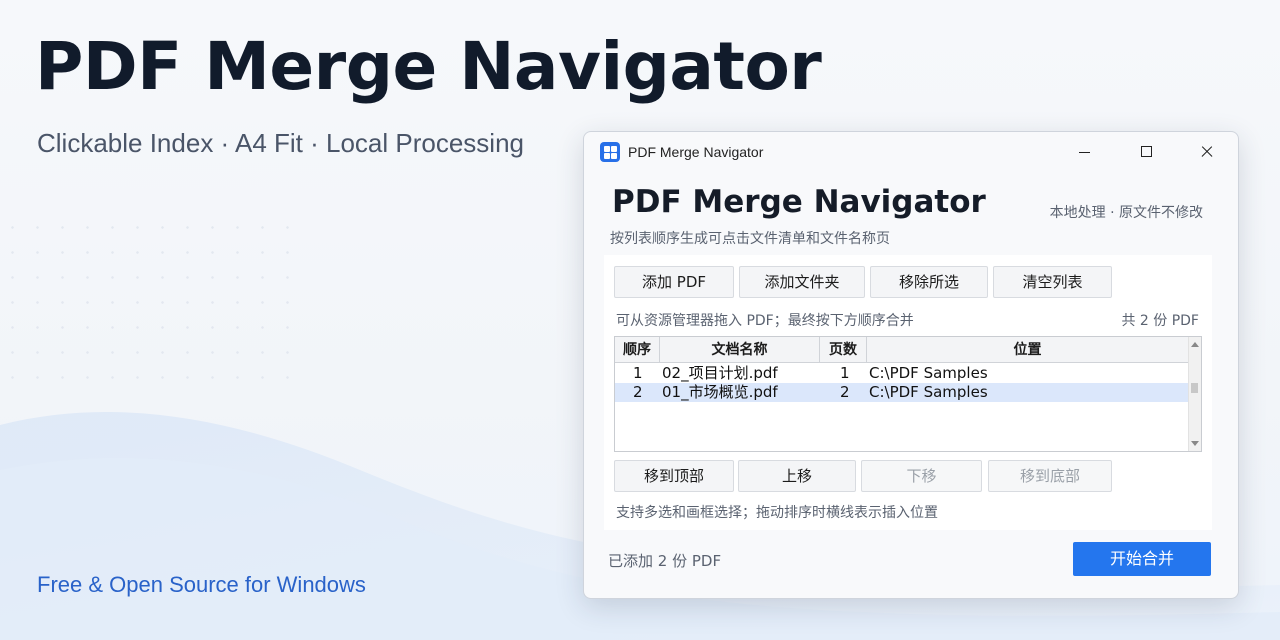 The height and width of the screenshot is (640, 1280). What do you see at coordinates (638, 373) in the screenshot?
I see `row-order: 1` at bounding box center [638, 373].